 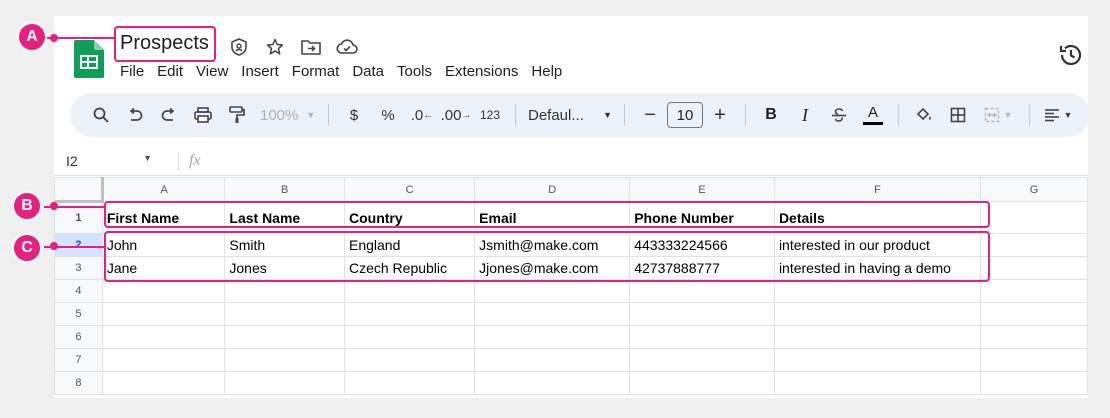 I want to click on font-size-value: 10, so click(x=685, y=115).